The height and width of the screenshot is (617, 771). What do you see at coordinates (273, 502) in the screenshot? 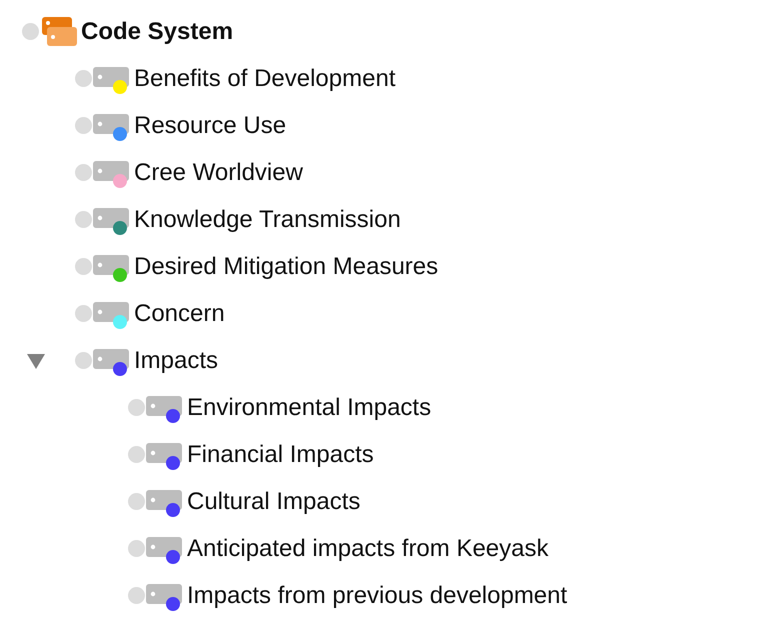
I see `code-label: Cultural Impacts` at bounding box center [273, 502].